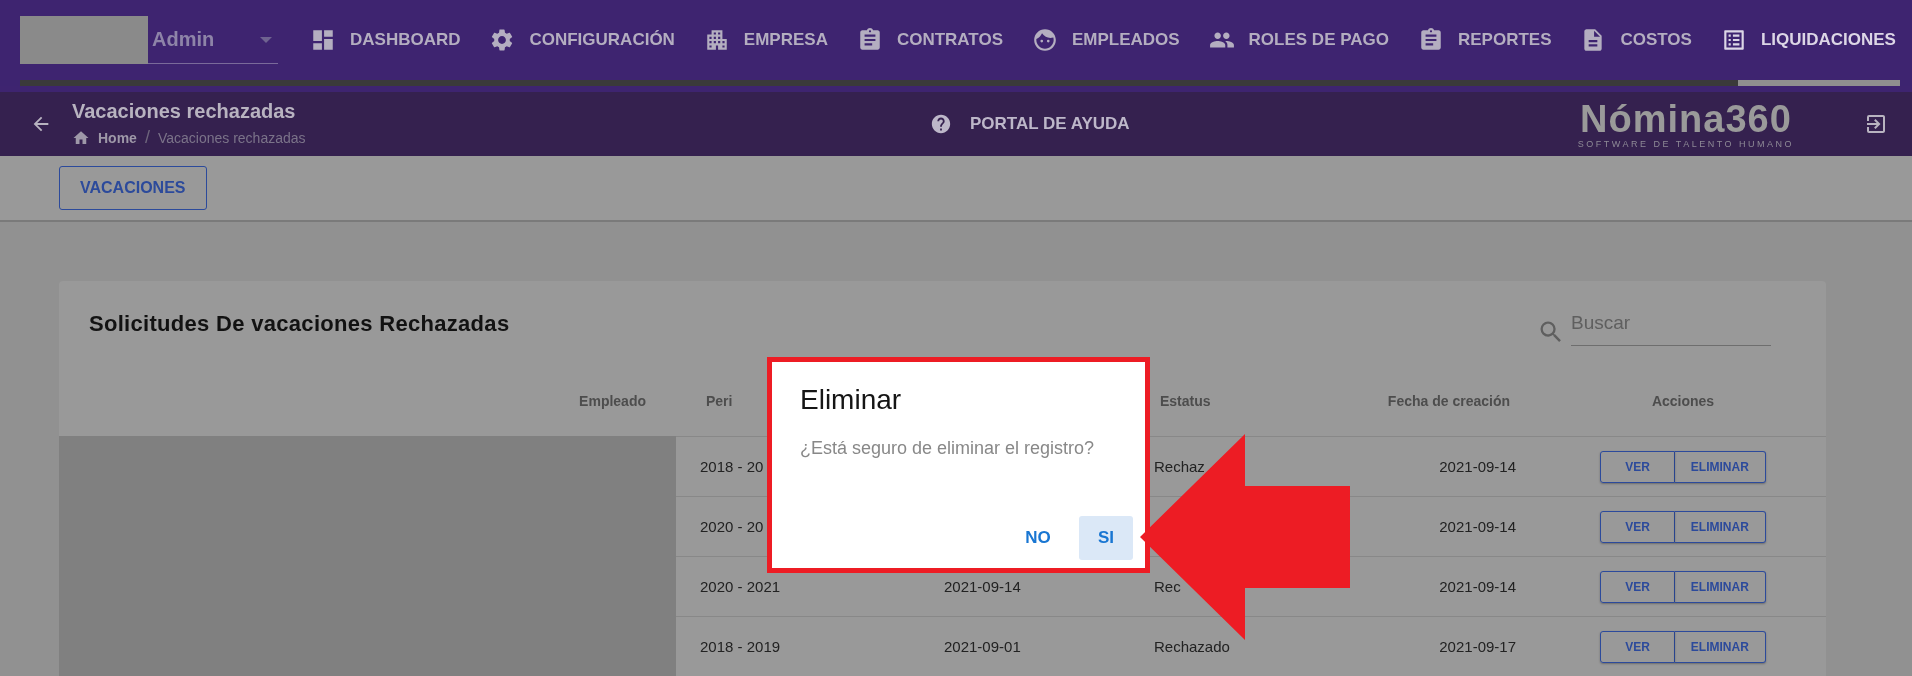 The width and height of the screenshot is (1912, 676). I want to click on user-name: Admin, so click(184, 39).